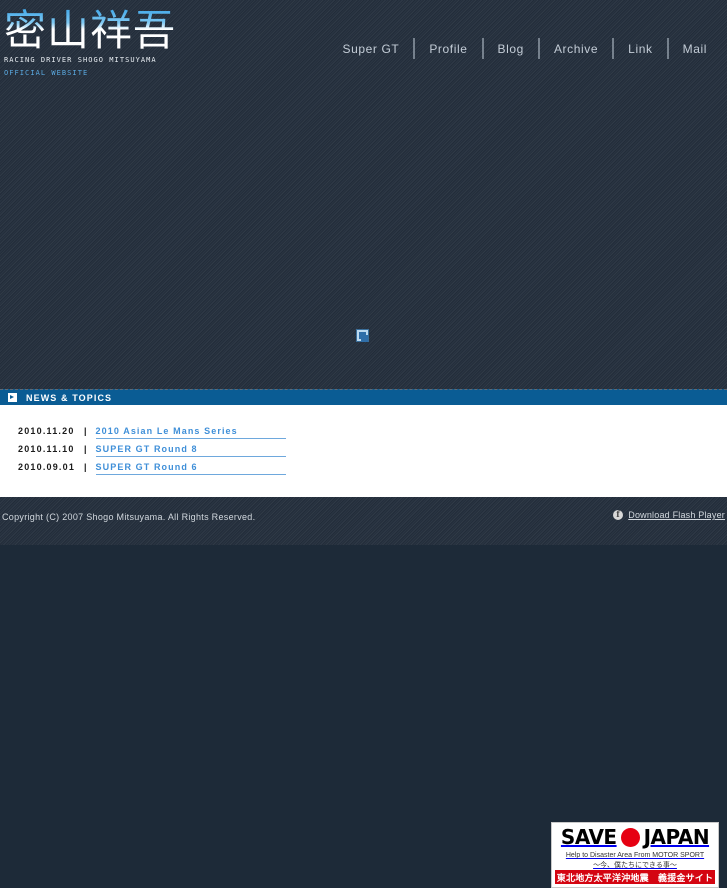 This screenshot has height=888, width=727. What do you see at coordinates (630, 837) in the screenshot?
I see `japan-flag-circle-icon` at bounding box center [630, 837].